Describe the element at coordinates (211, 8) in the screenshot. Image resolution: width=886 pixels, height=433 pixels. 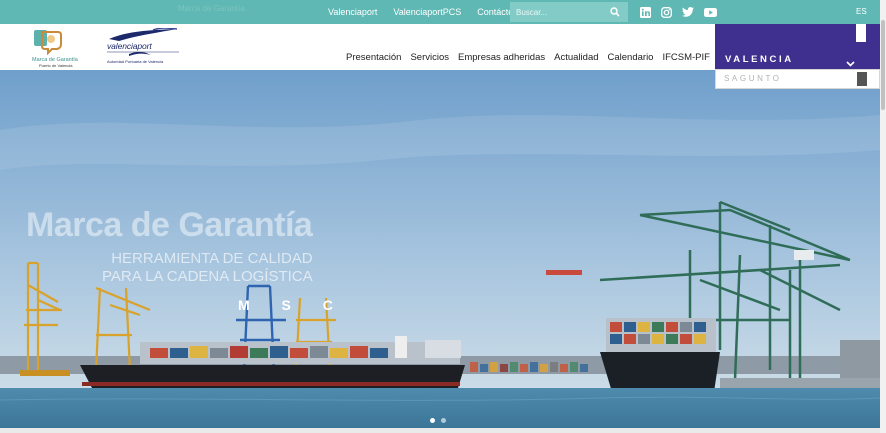
I see `topbar-ghost-text: Marca de Garantía` at that location.